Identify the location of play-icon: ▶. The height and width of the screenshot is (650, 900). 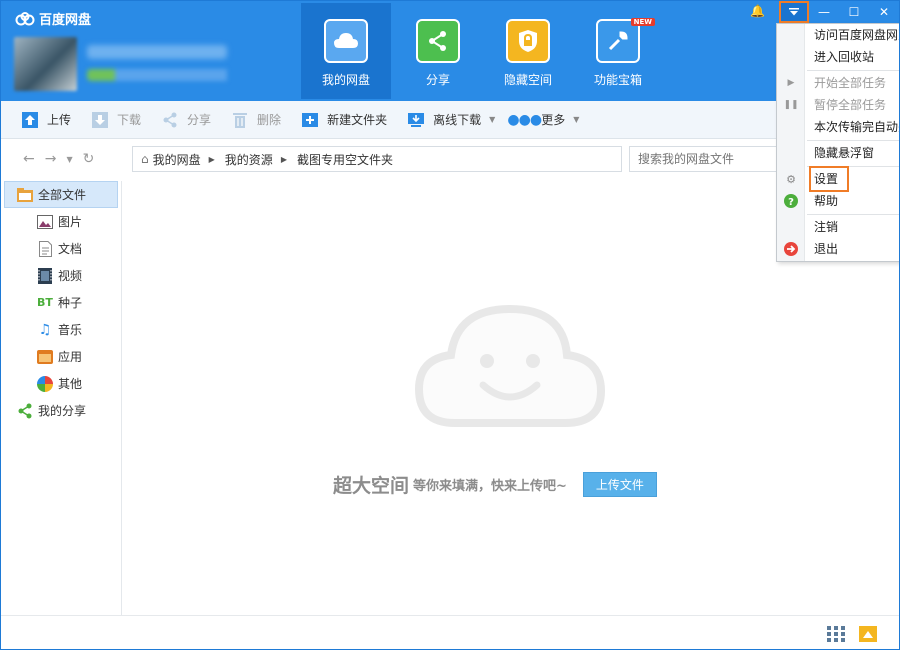
(791, 83).